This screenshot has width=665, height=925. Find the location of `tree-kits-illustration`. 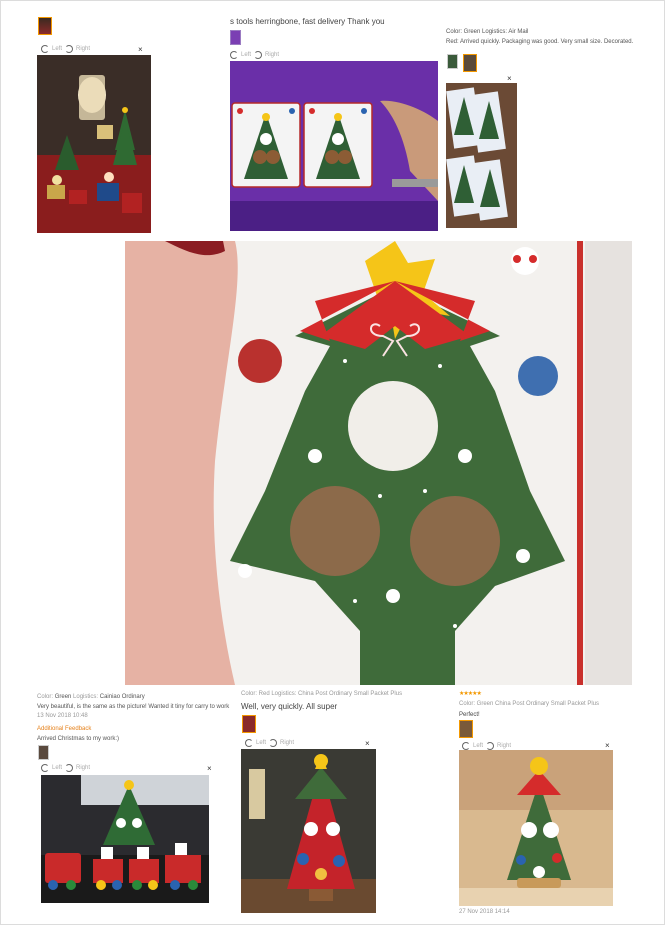

tree-kits-illustration is located at coordinates (334, 146).